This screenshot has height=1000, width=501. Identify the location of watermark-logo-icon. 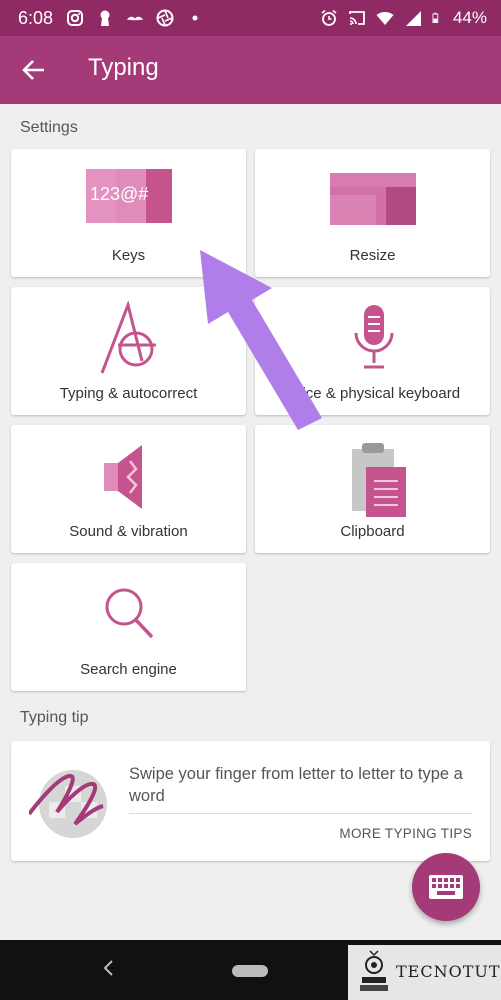
(374, 970).